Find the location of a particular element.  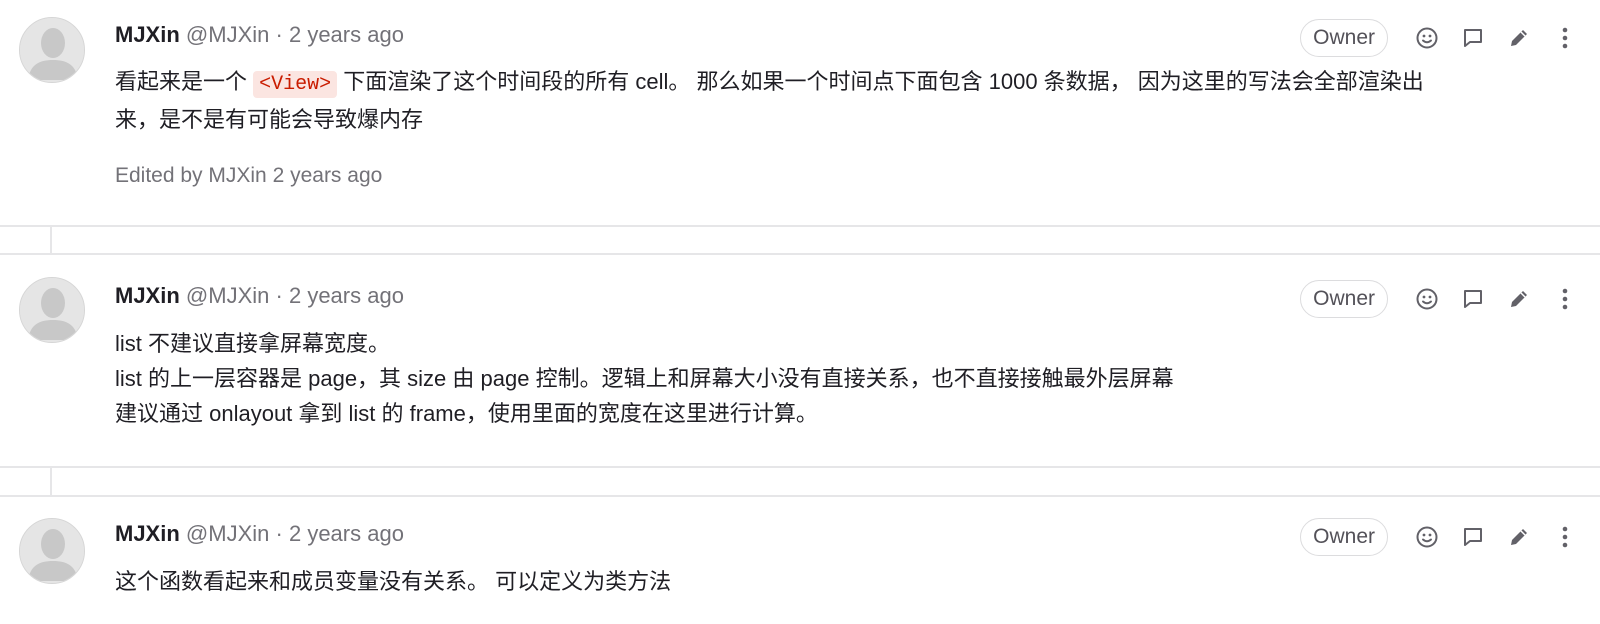

body-text: 看起来是一个 is located at coordinates (181, 81).